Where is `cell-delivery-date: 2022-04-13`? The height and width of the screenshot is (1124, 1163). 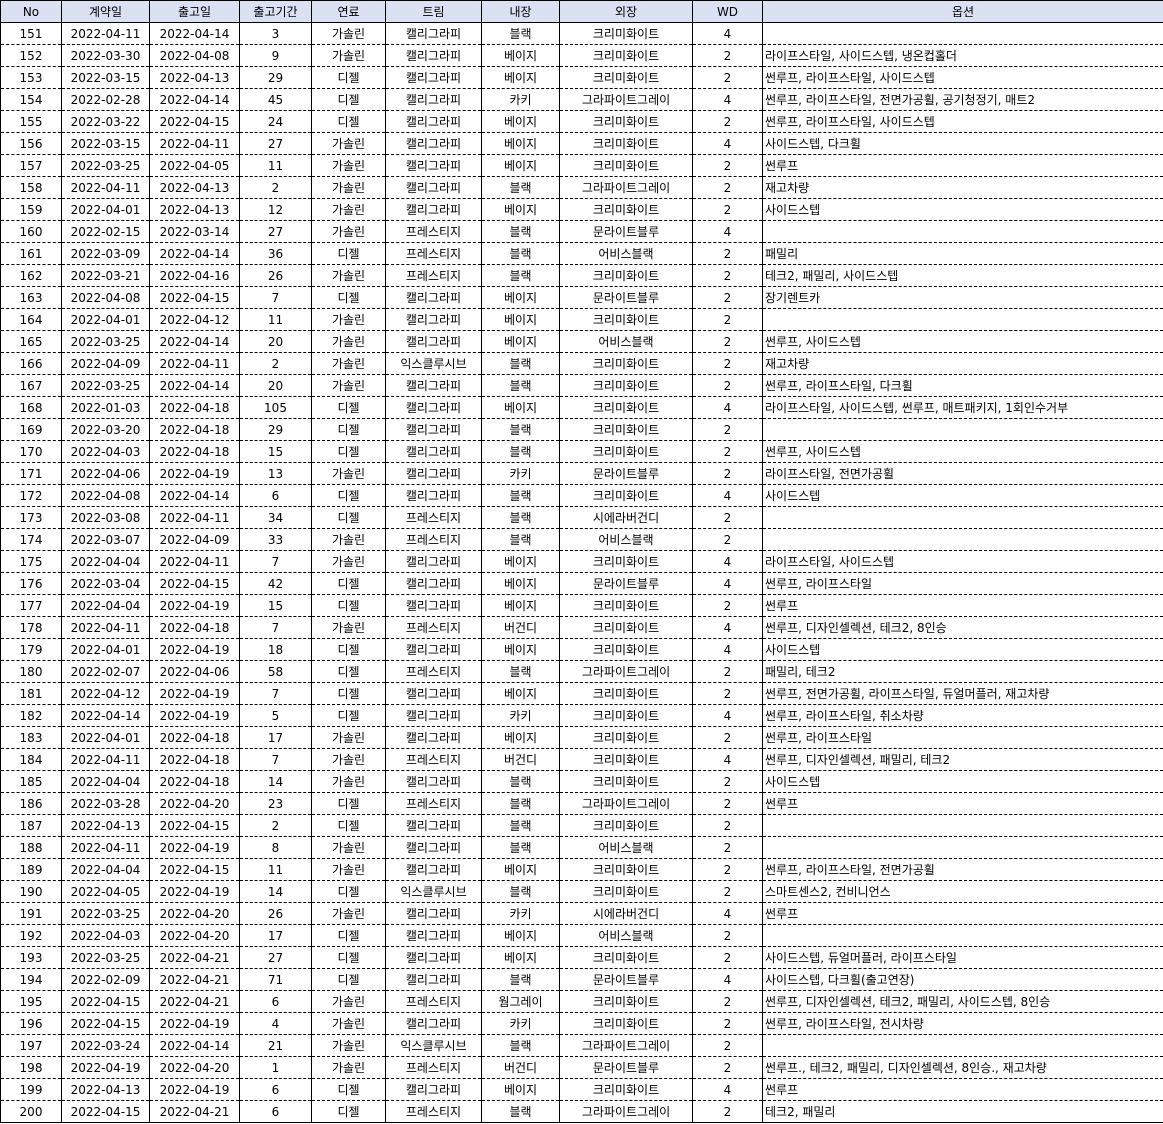
cell-delivery-date: 2022-04-13 is located at coordinates (194, 187).